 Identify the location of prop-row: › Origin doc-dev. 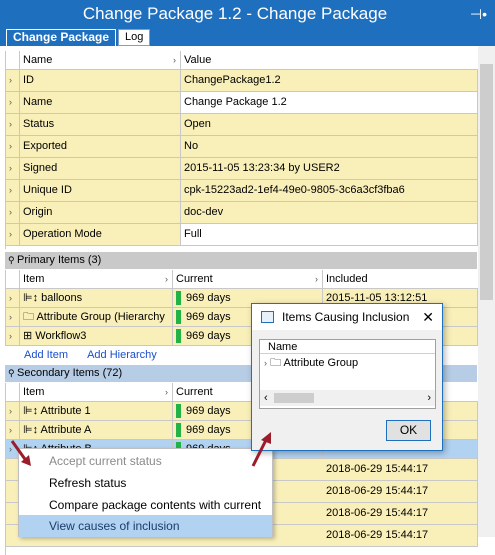
(242, 213).